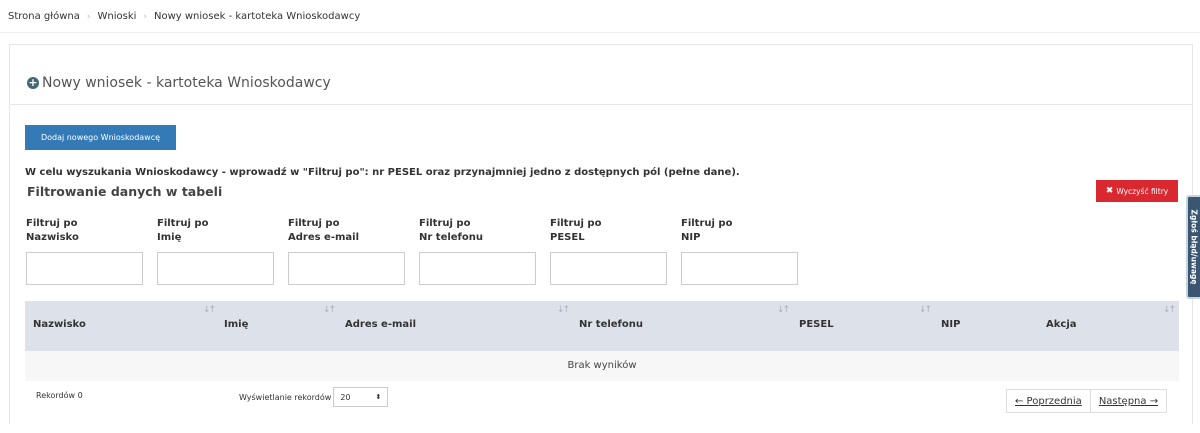 The height and width of the screenshot is (433, 1200). What do you see at coordinates (116, 16) in the screenshot?
I see `breadcrumb-applications-link: Wnioski` at bounding box center [116, 16].